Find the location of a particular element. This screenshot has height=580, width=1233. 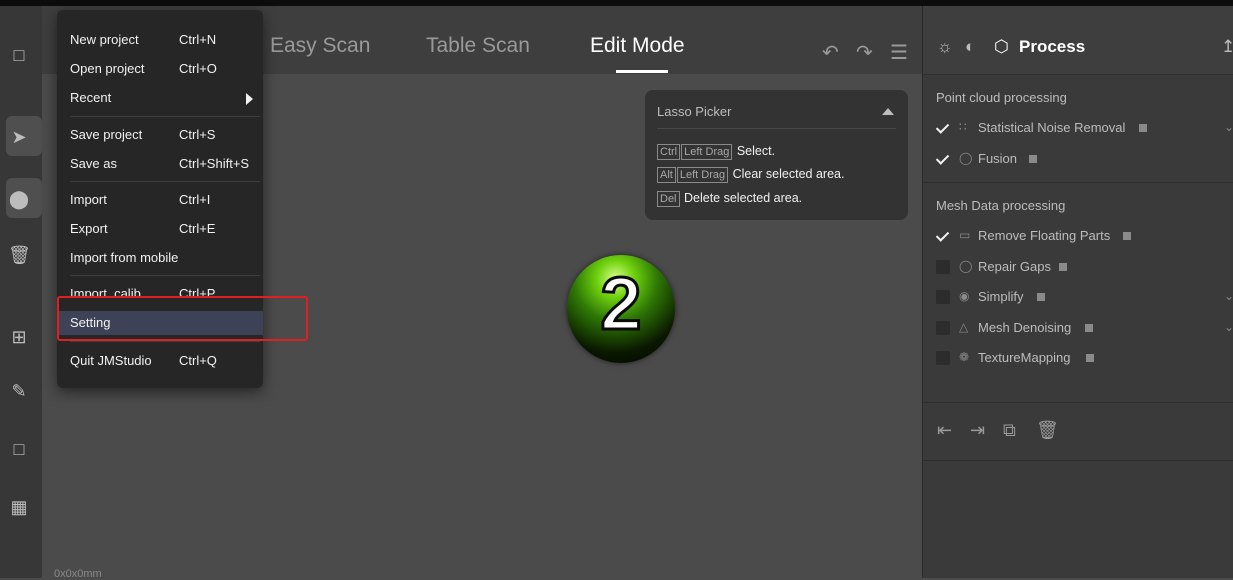

checker-icon: ▦ is located at coordinates (19, 507).